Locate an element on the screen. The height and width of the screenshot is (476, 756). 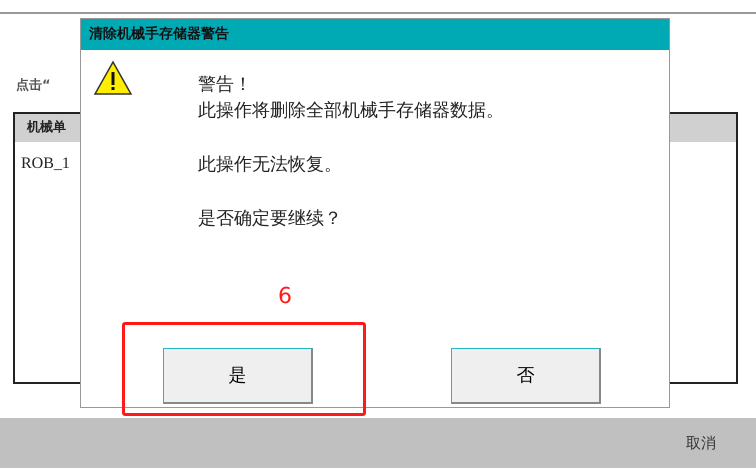
cancel-button: 取消 is located at coordinates (701, 443).